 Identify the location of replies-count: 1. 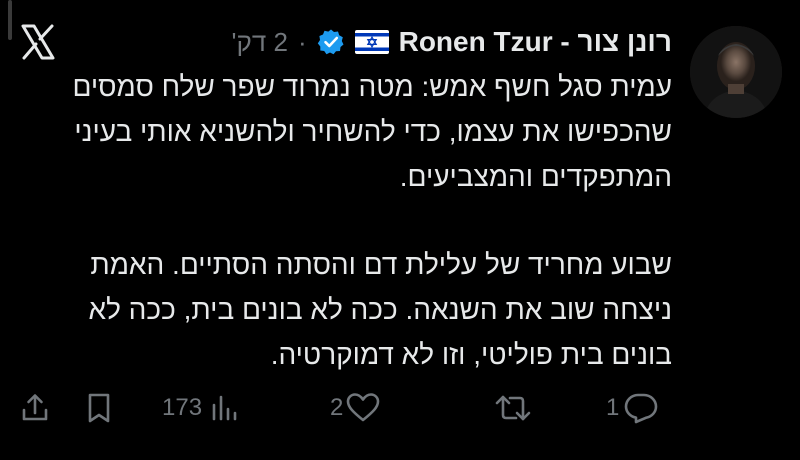
(613, 407).